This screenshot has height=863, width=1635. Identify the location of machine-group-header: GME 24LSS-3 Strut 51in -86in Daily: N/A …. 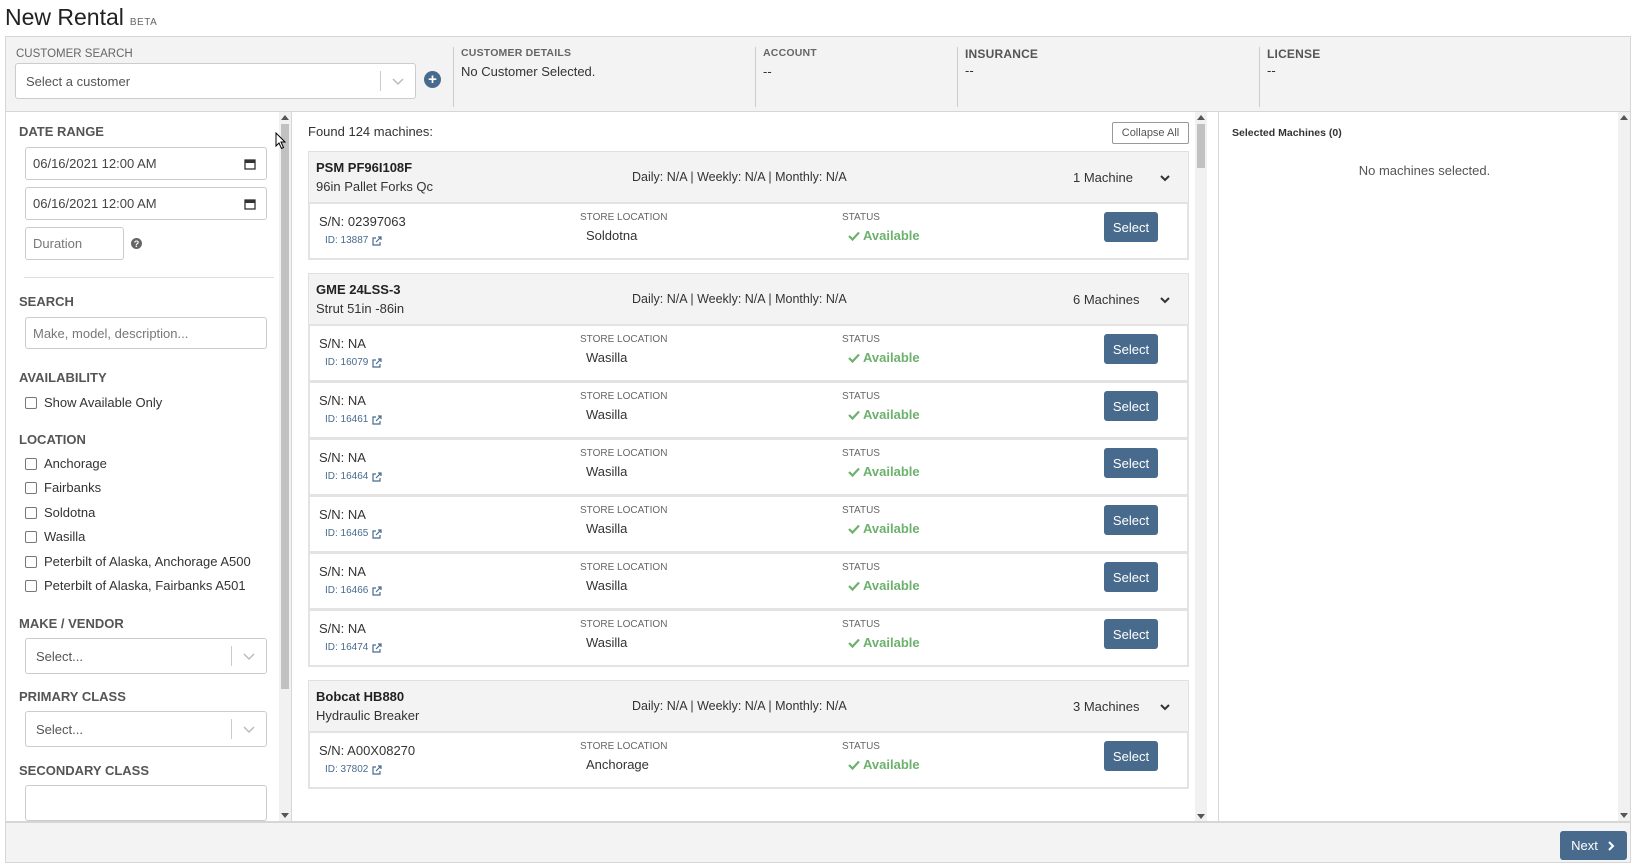
(748, 298).